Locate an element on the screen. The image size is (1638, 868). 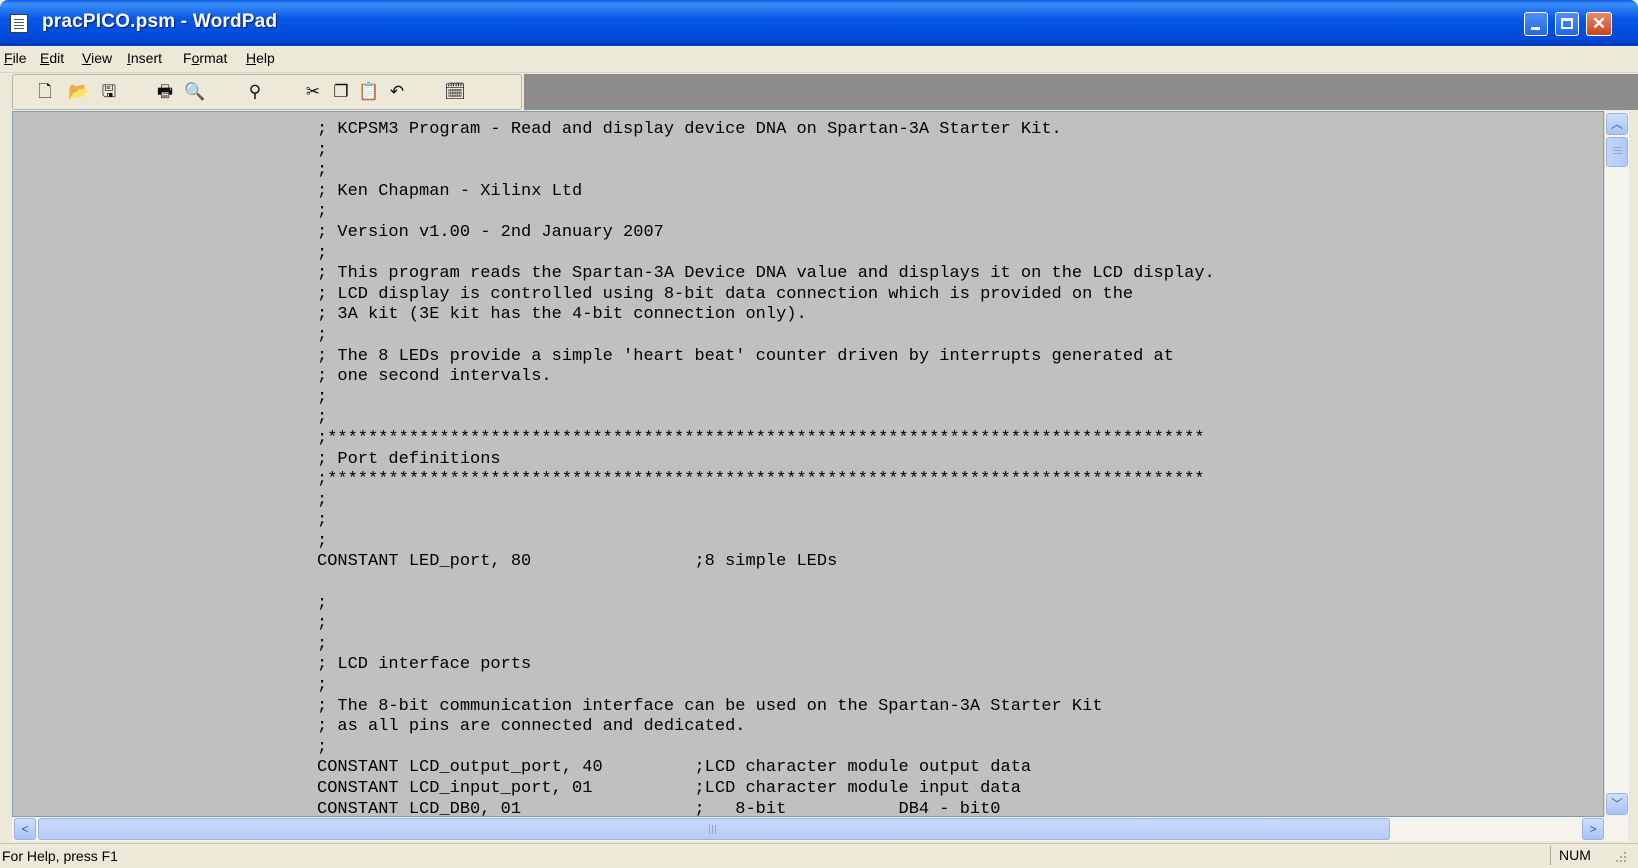
document-line: ; Version v1.00 - 2nd January 2007 is located at coordinates (947, 233).